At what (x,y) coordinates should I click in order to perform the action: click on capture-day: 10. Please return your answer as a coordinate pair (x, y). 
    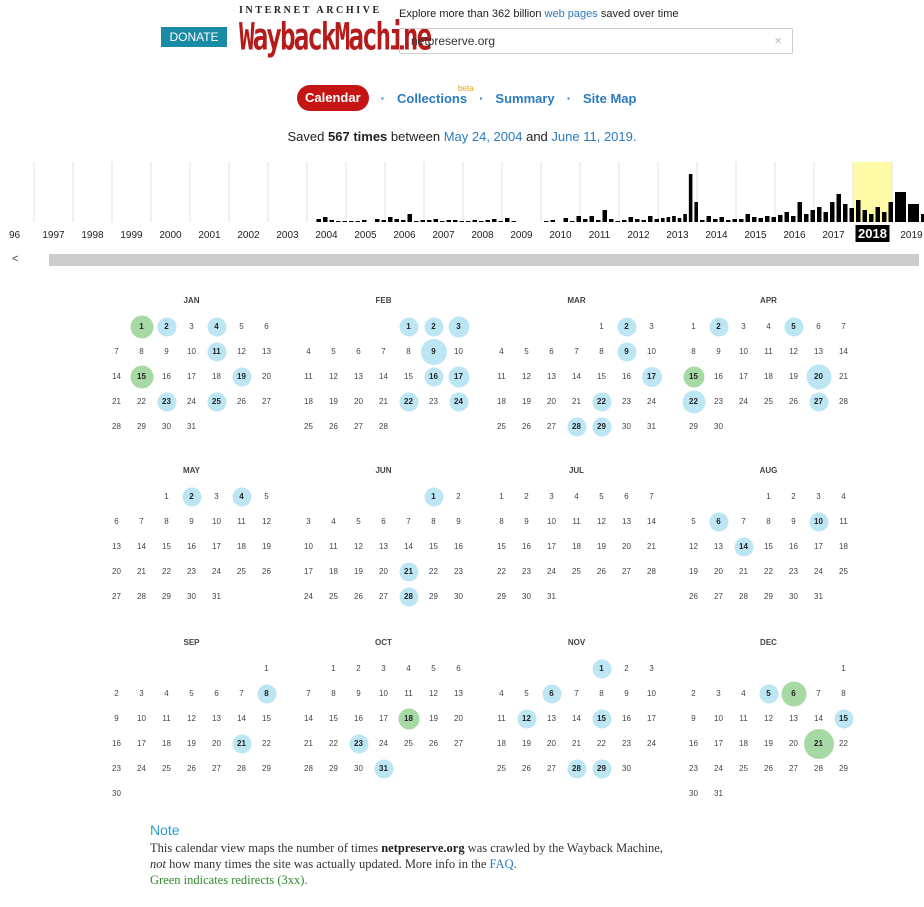
    Looking at the image, I should click on (818, 521).